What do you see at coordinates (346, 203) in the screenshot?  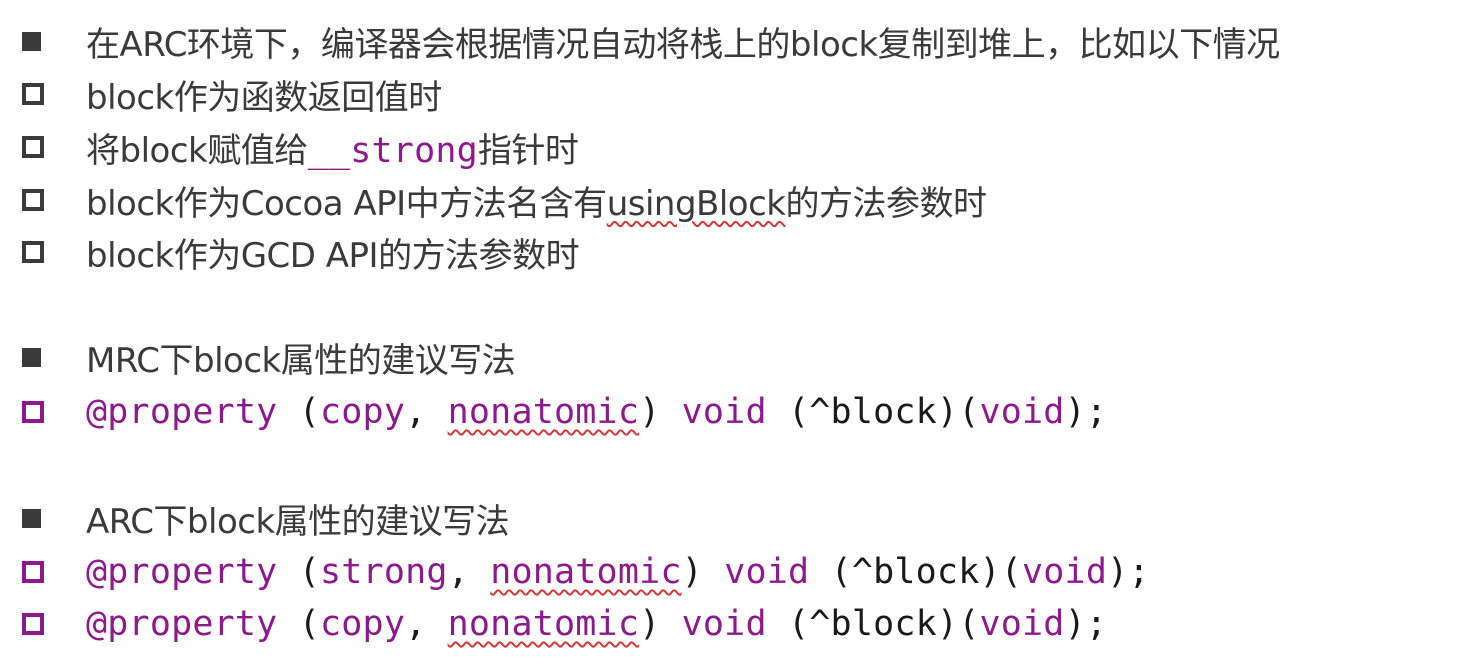 I see `item-text-prefix: block作为Cocoa API中方法名含有` at bounding box center [346, 203].